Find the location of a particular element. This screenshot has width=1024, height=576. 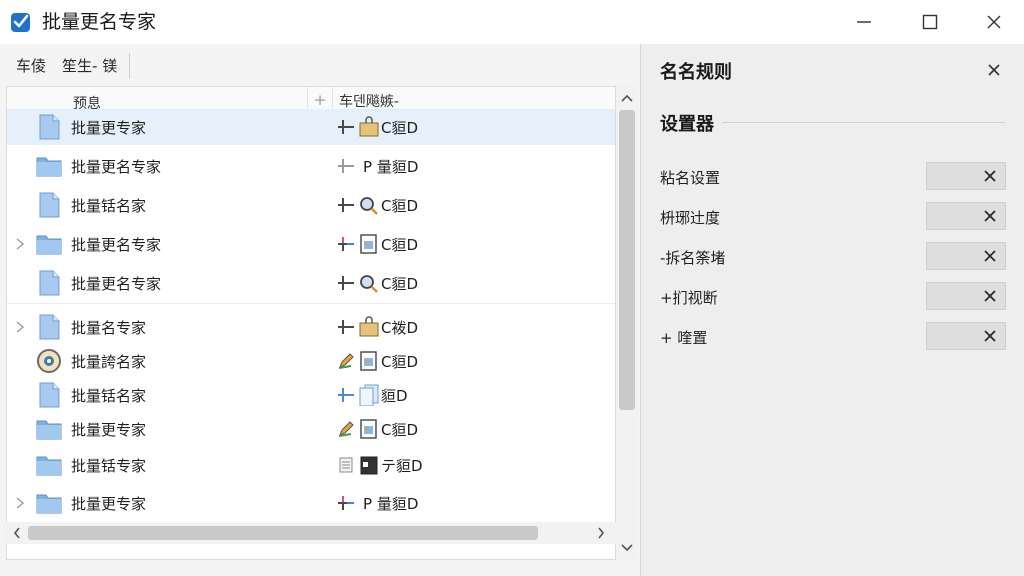

scroll-up-button is located at coordinates (627, 98).